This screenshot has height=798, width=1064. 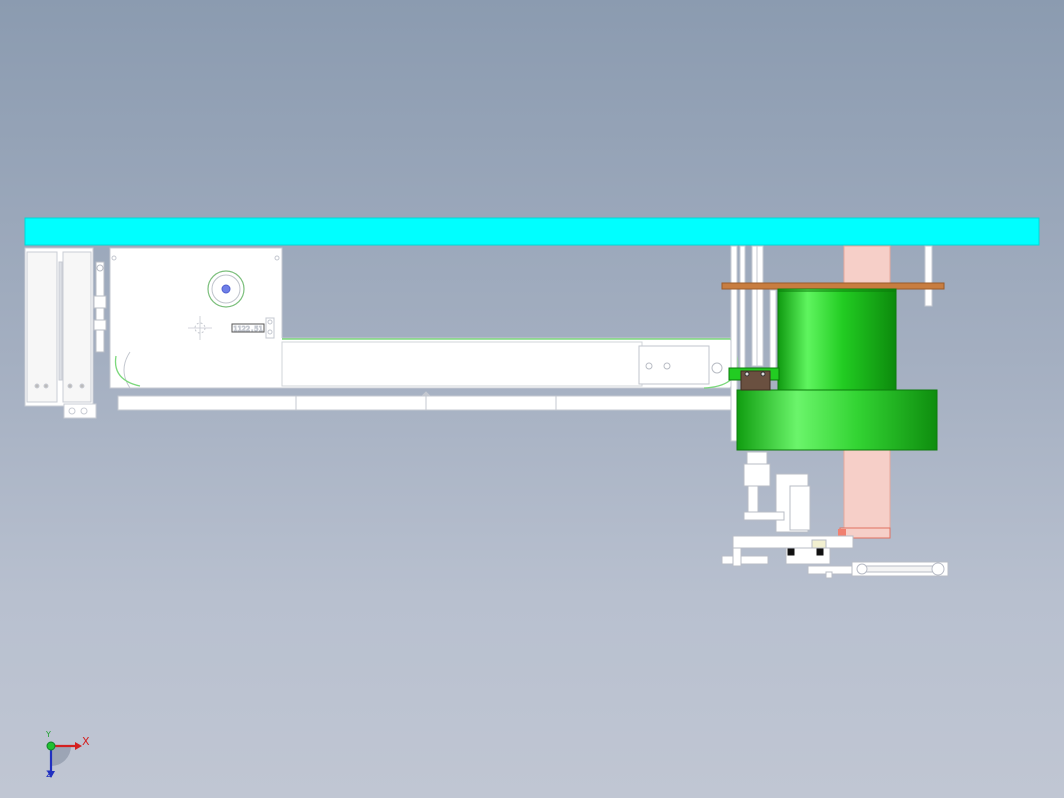 What do you see at coordinates (86, 741) in the screenshot?
I see `x-axis-label: X` at bounding box center [86, 741].